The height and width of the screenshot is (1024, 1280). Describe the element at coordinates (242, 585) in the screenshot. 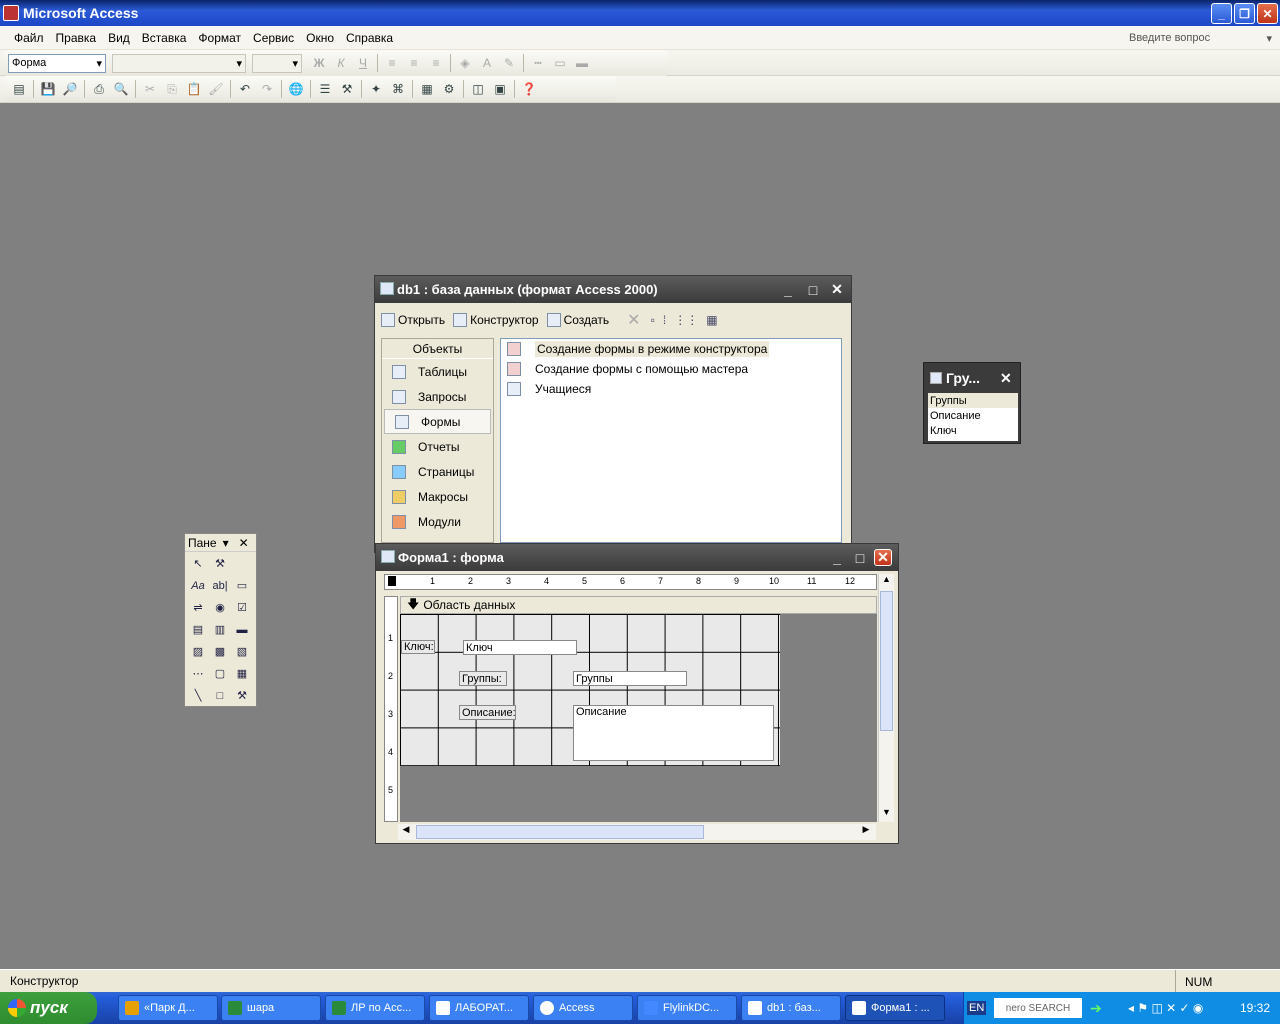

I see `option-group-icon: ▭` at that location.